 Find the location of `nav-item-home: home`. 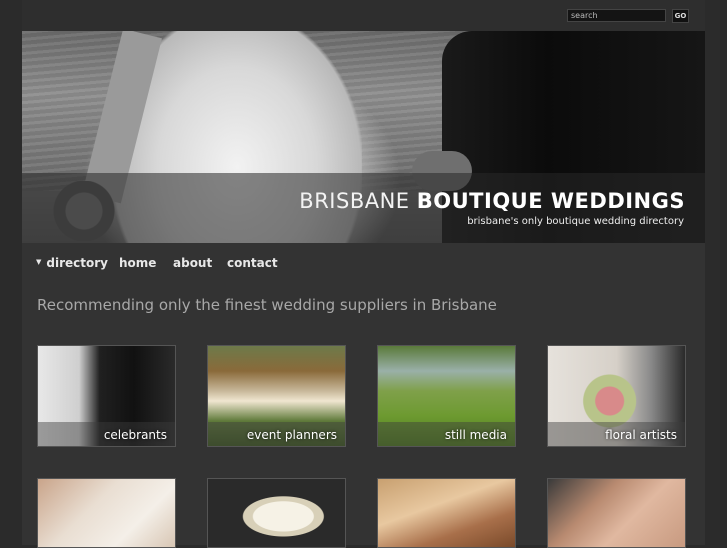

nav-item-home: home is located at coordinates (137, 263).